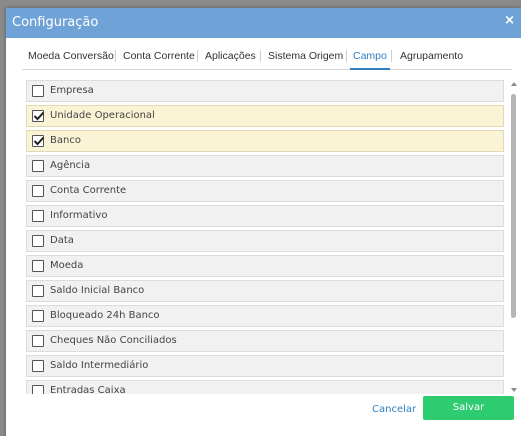 This screenshot has height=436, width=521. I want to click on tab-conta-corrente: Conta Corrente, so click(159, 56).